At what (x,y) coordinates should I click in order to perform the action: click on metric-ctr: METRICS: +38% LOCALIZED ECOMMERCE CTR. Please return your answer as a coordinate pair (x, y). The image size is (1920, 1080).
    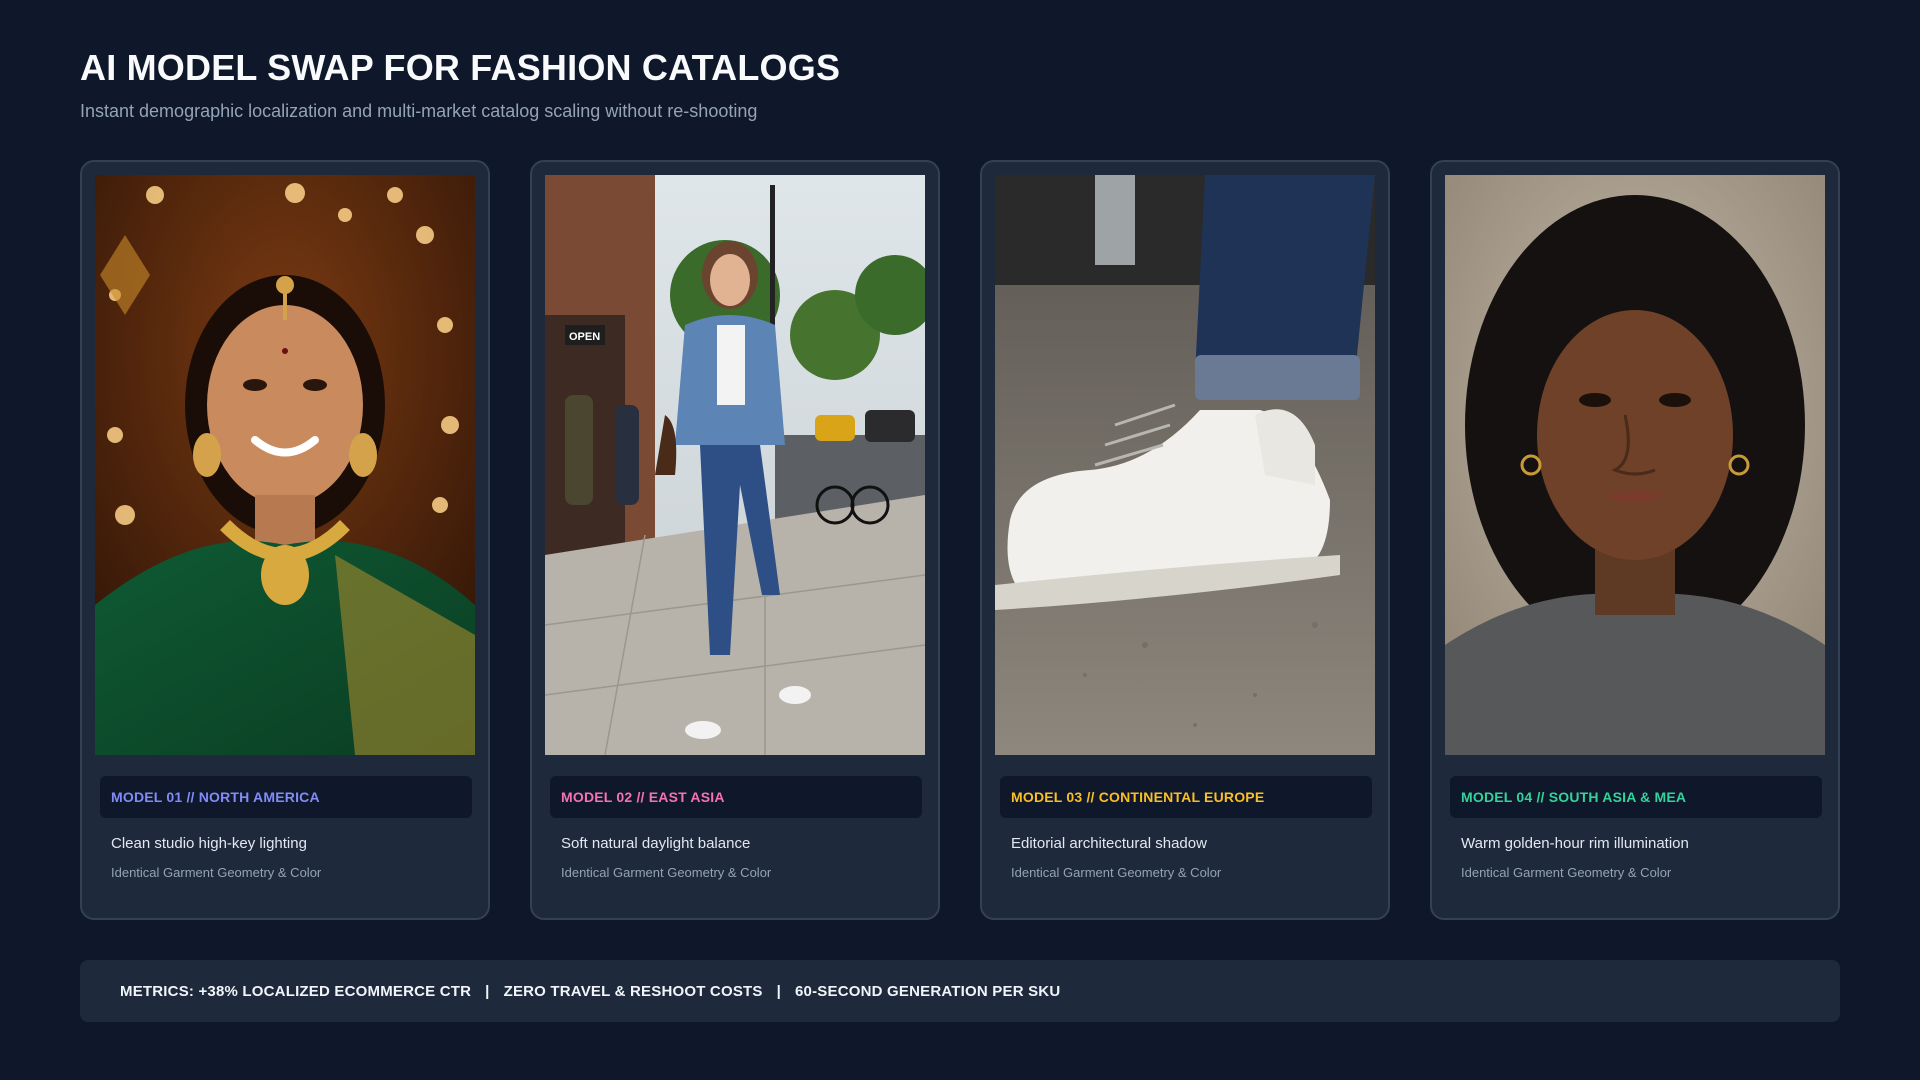
    Looking at the image, I should click on (296, 991).